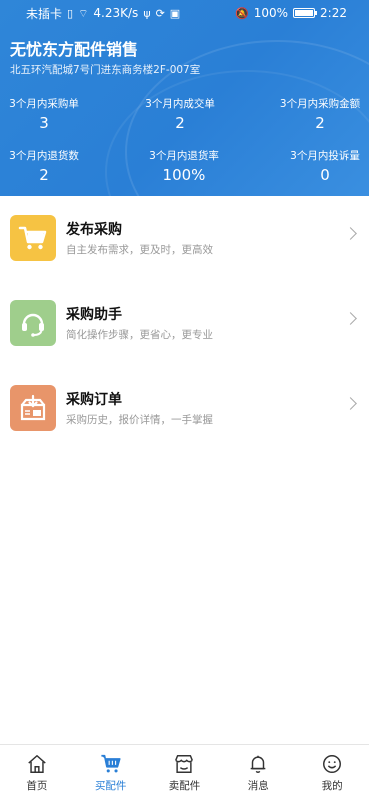  Describe the element at coordinates (184, 175) in the screenshot. I see `stat-value: 100%` at that location.